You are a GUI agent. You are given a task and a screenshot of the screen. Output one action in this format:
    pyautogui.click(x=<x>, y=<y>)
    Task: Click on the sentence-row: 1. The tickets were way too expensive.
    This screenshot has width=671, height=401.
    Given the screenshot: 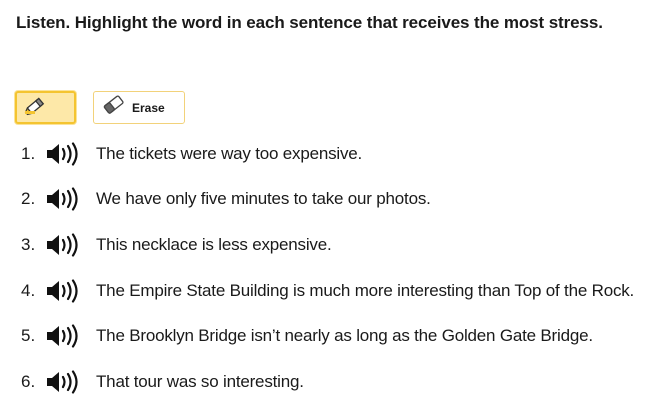 What is the action you would take?
    pyautogui.click(x=335, y=154)
    